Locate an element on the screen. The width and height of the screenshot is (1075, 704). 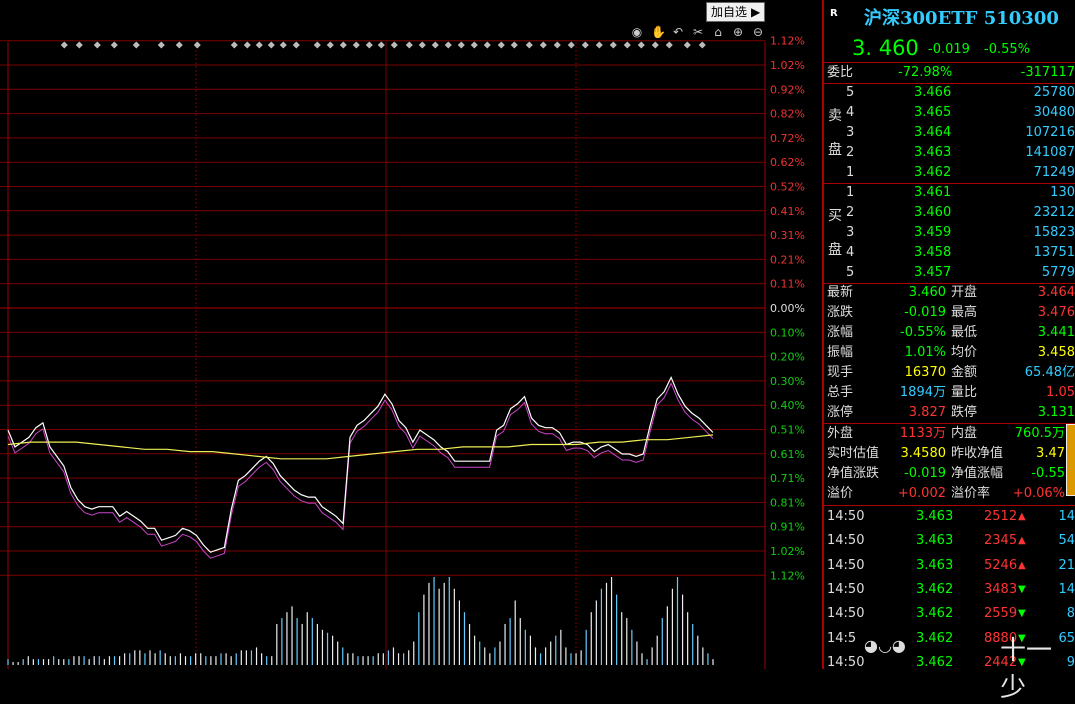
axis-label-top: 0.21% is located at coordinates (787, 259).